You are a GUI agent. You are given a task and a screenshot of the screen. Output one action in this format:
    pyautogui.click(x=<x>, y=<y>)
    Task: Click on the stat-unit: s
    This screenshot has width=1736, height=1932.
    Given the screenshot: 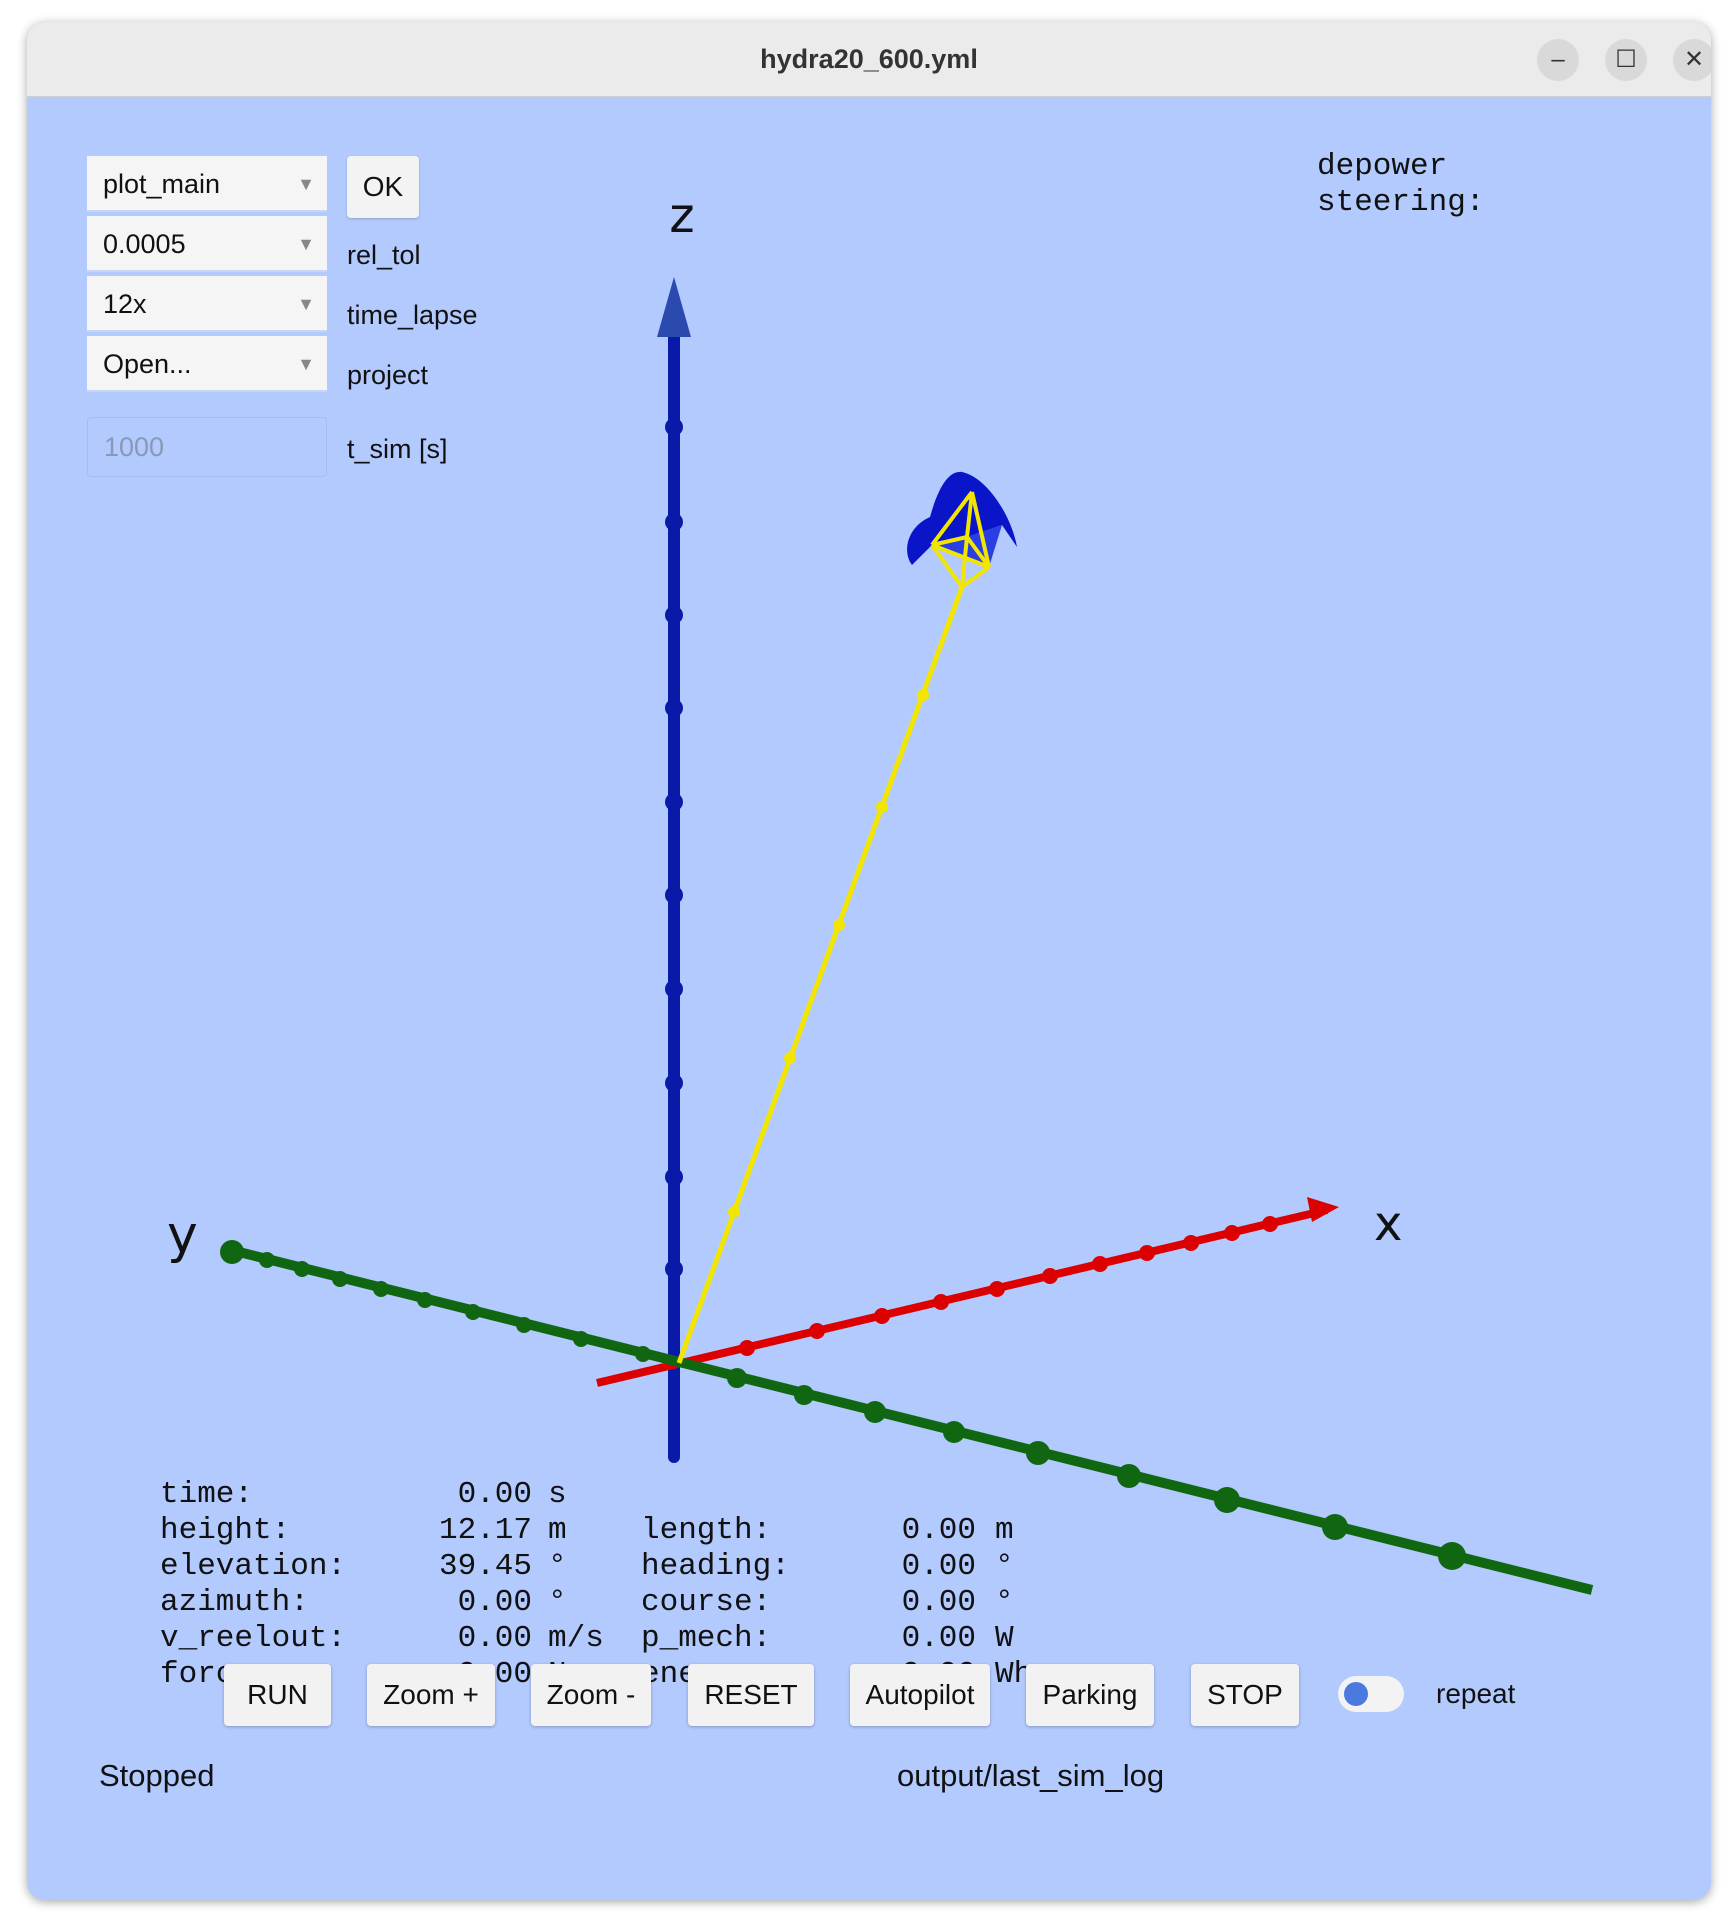 What is the action you would take?
    pyautogui.click(x=557, y=1494)
    